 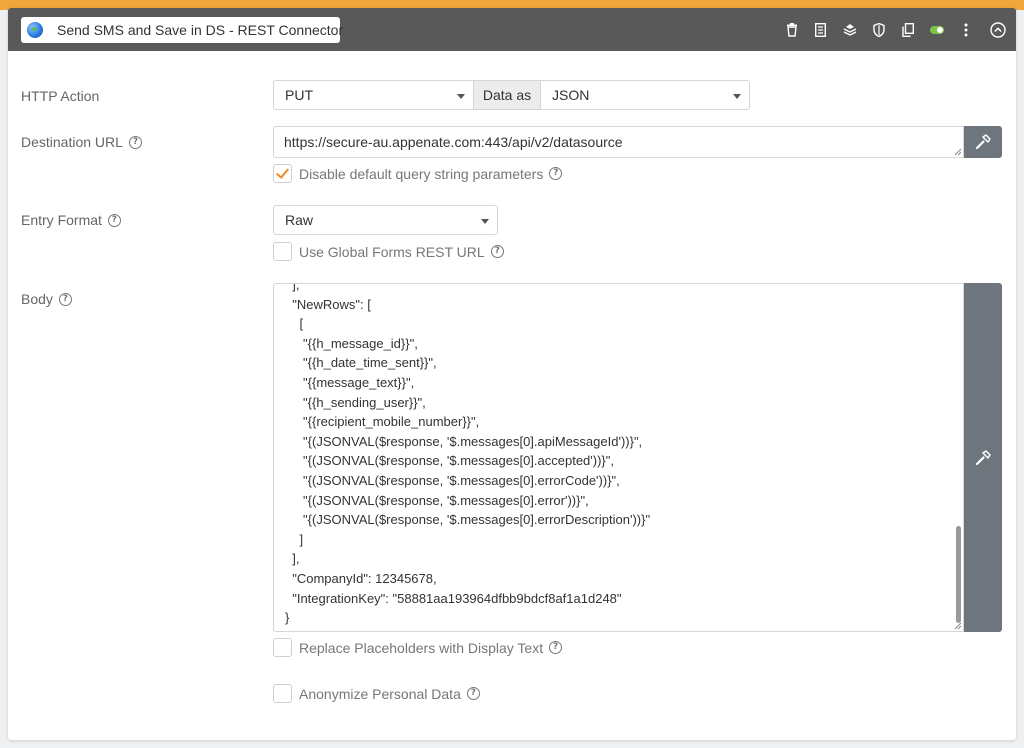 What do you see at coordinates (294, 324) in the screenshot?
I see `code-line: [` at bounding box center [294, 324].